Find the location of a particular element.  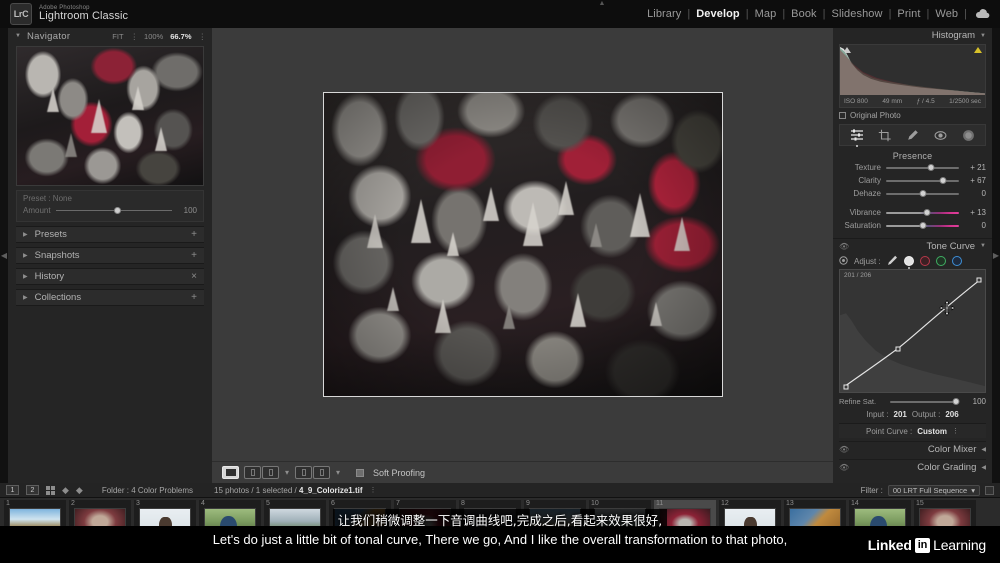

top-panel-collapse-arrow: ▲ is located at coordinates (602, 3).